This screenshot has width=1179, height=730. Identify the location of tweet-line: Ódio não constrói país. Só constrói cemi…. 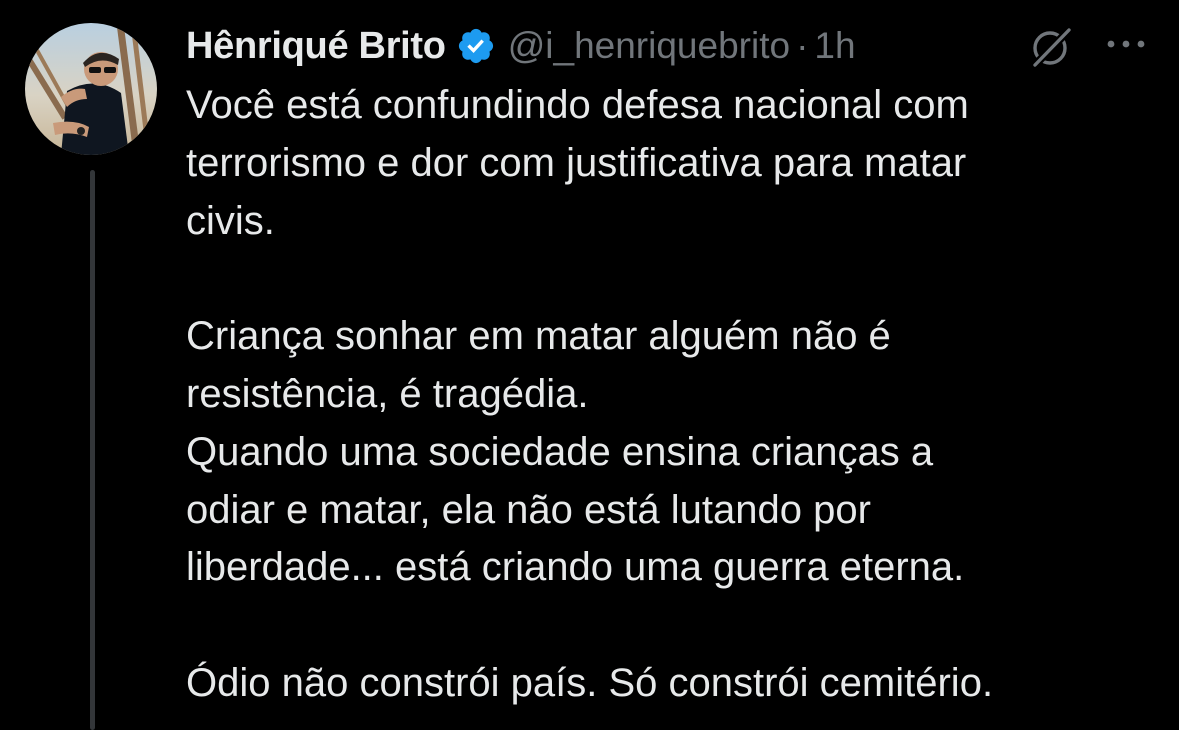
(590, 682).